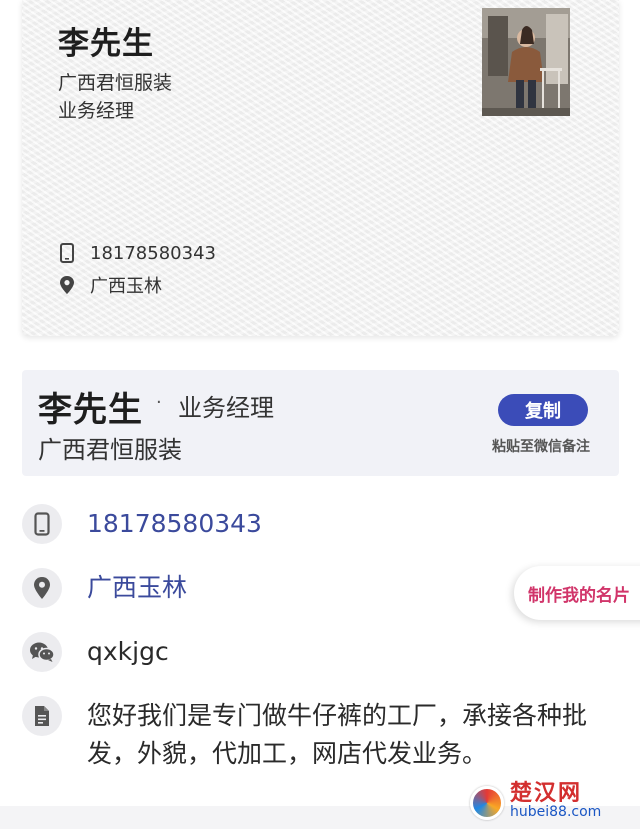 This screenshot has width=640, height=829. What do you see at coordinates (337, 734) in the screenshot?
I see `intro-text: 您好我们是专门做牛仔裤的工厂，承接各种批发，外貌，代加工，网店代发业务。` at bounding box center [337, 734].